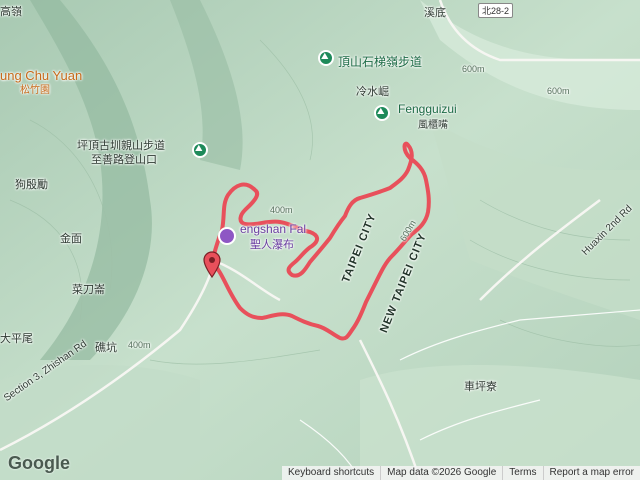 This screenshot has height=480, width=640. Describe the element at coordinates (31, 185) in the screenshot. I see `place-label: 狗殷勵` at that location.